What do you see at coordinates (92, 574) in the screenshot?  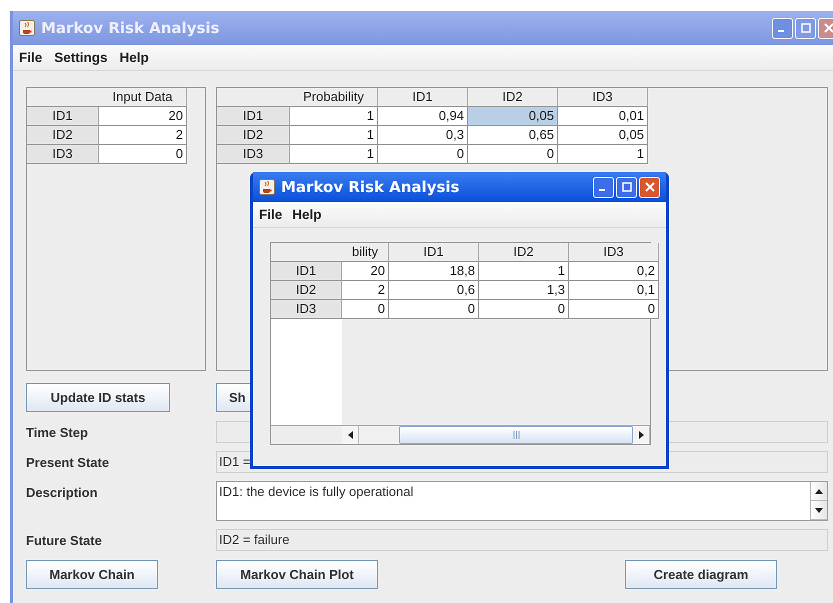 I see `action-button: Markov Chain` at bounding box center [92, 574].